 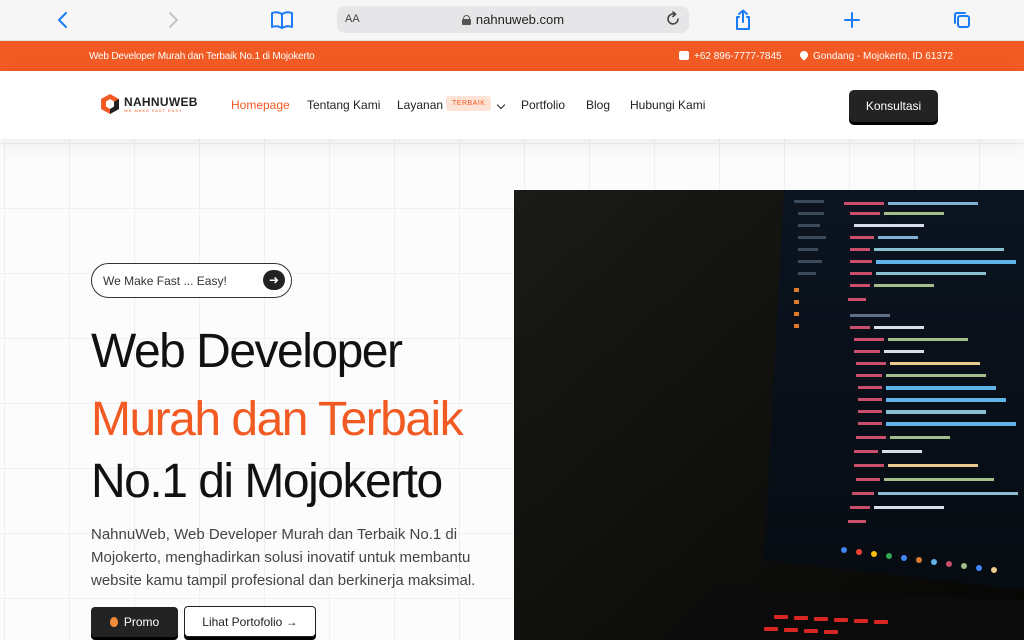 What do you see at coordinates (343, 105) in the screenshot?
I see `nav-item-tentang-kami: Tentang Kami` at bounding box center [343, 105].